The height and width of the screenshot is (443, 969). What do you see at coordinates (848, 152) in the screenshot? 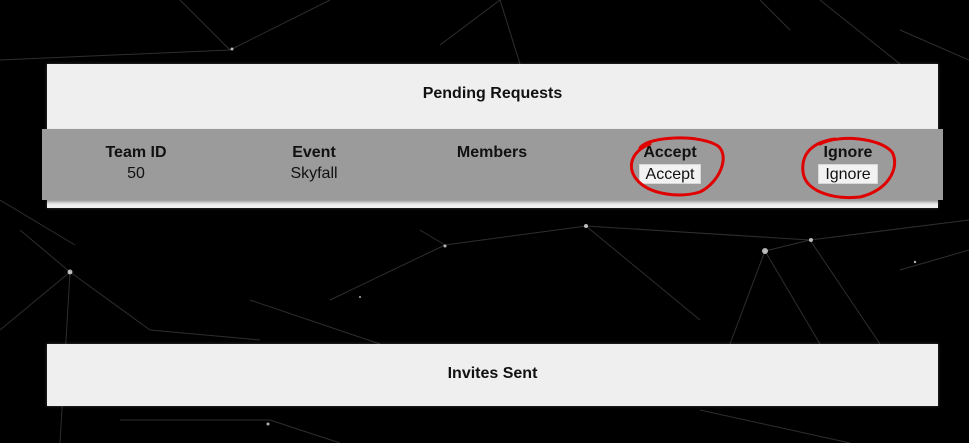
I see `header-ignore: Ignore` at bounding box center [848, 152].